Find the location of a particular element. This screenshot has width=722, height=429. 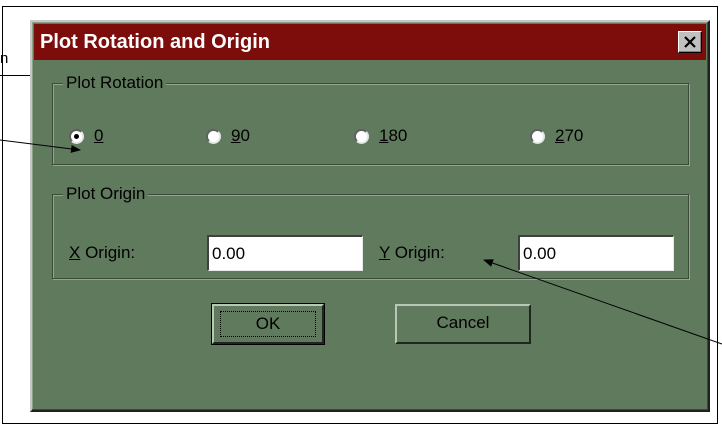

radio-label-180: 180 is located at coordinates (393, 135).